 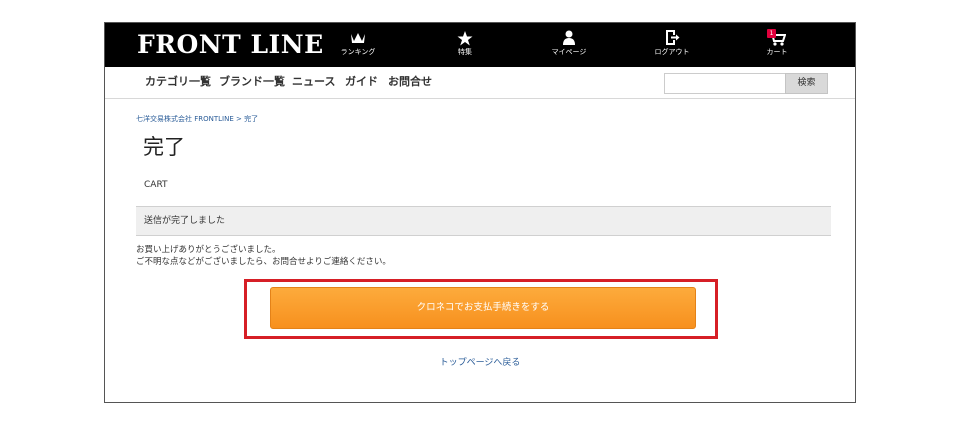 What do you see at coordinates (252, 82) in the screenshot?
I see `nav-link-brands: ブランド一覧` at bounding box center [252, 82].